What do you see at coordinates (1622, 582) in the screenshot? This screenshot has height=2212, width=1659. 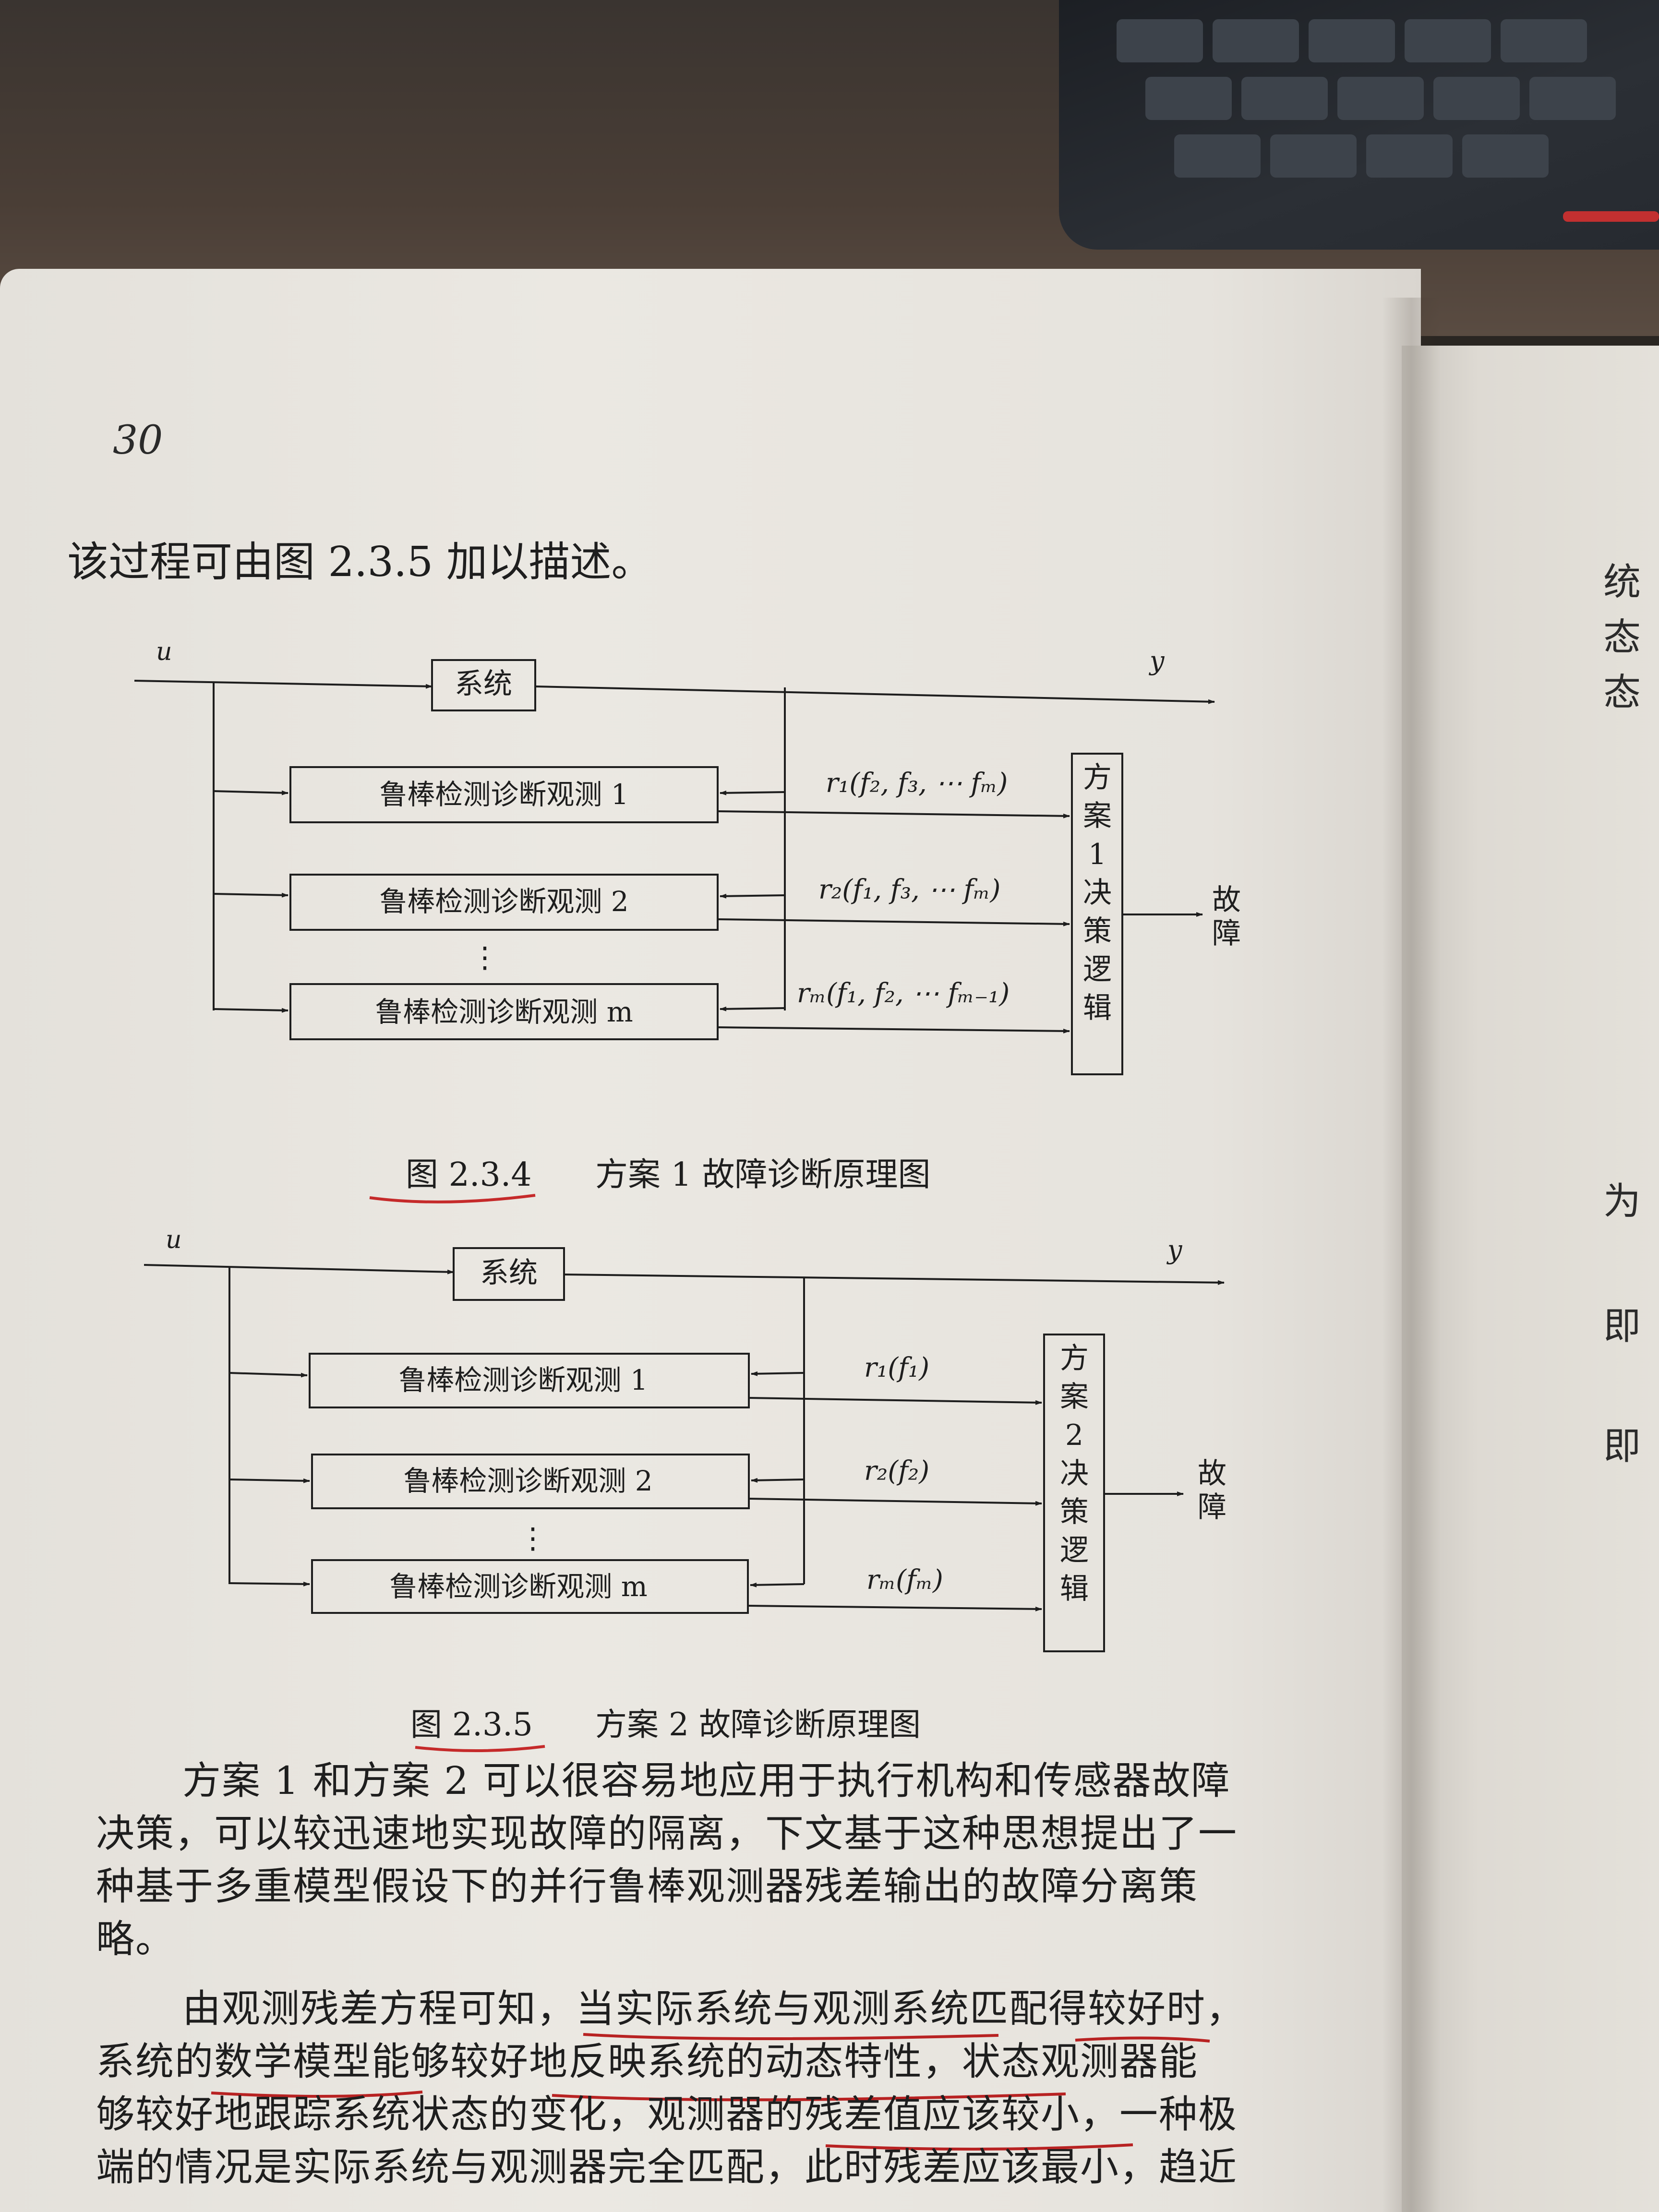 I see `right-page-fragment: 统` at bounding box center [1622, 582].